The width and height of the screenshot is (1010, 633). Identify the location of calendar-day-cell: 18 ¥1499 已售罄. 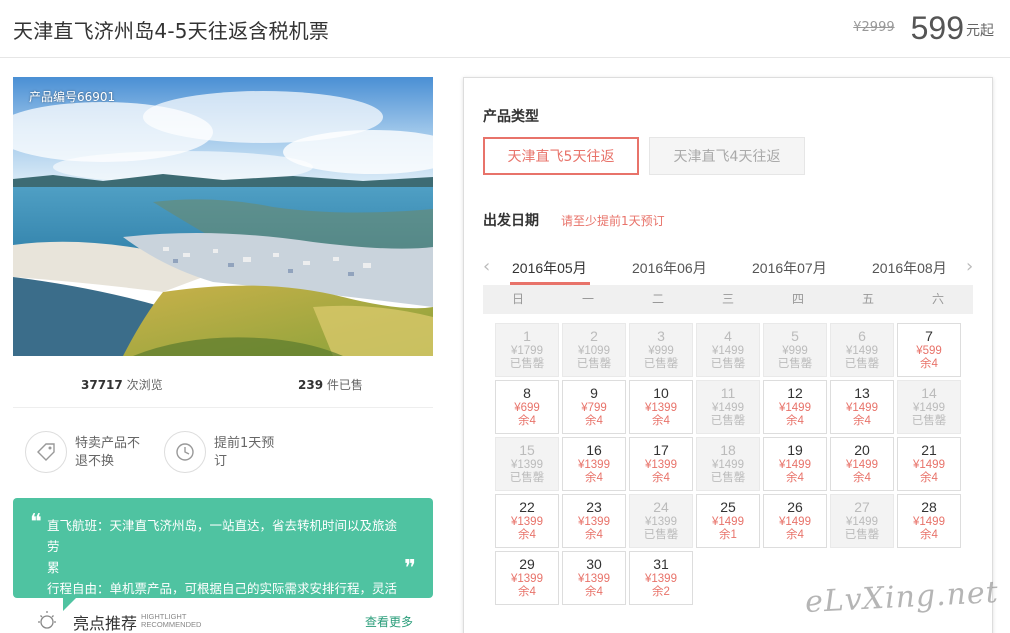
(728, 464).